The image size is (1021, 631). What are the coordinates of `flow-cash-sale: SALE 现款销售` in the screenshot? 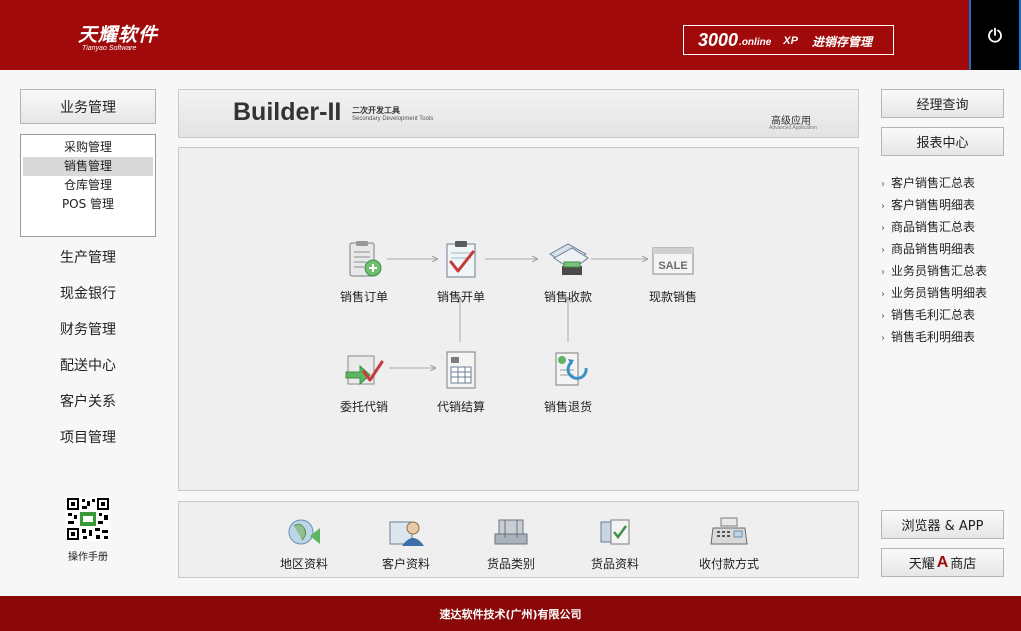 It's located at (673, 272).